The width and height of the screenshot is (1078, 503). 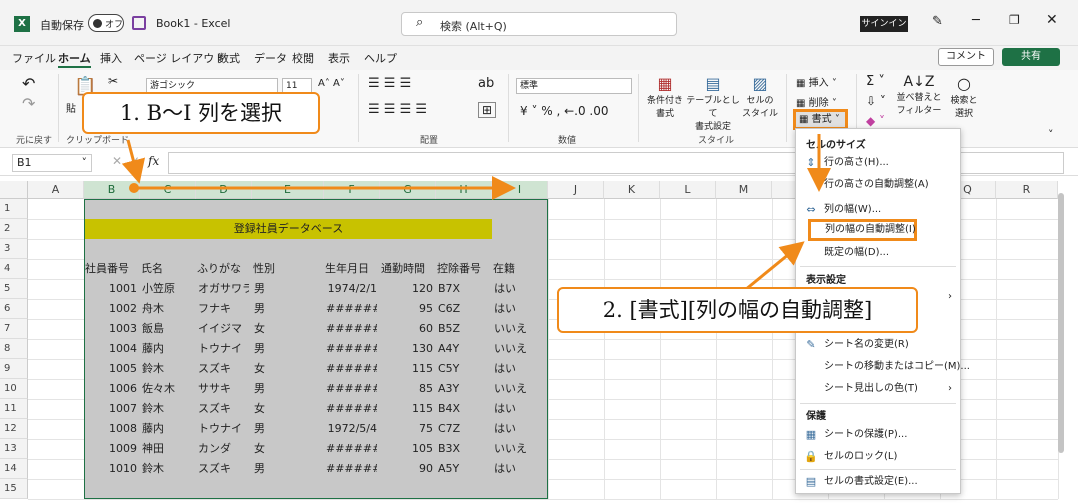 What do you see at coordinates (774, 266) in the screenshot?
I see `callout2-pointer` at bounding box center [774, 266].